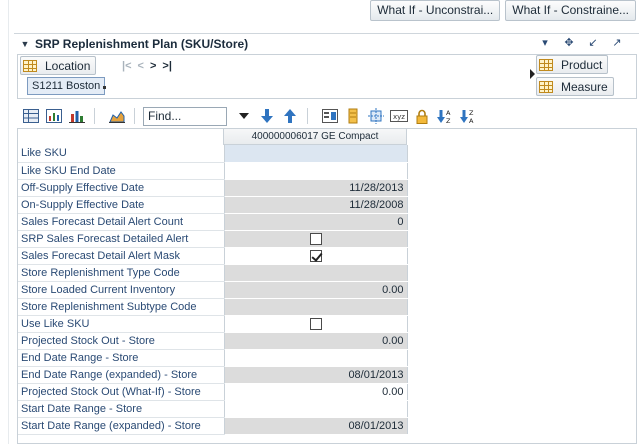 Image resolution: width=639 pixels, height=444 pixels. I want to click on split-view-icon, so click(376, 116).